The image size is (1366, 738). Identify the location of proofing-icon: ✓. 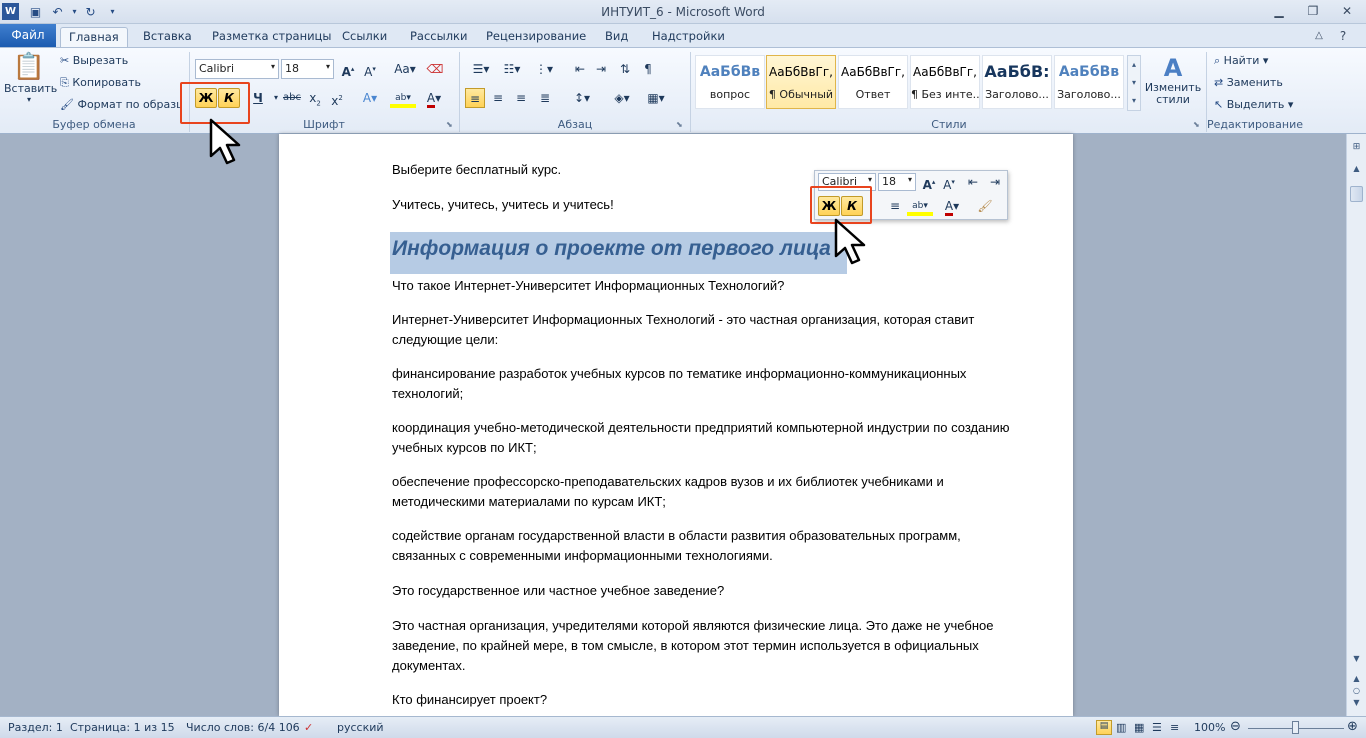
(308, 727).